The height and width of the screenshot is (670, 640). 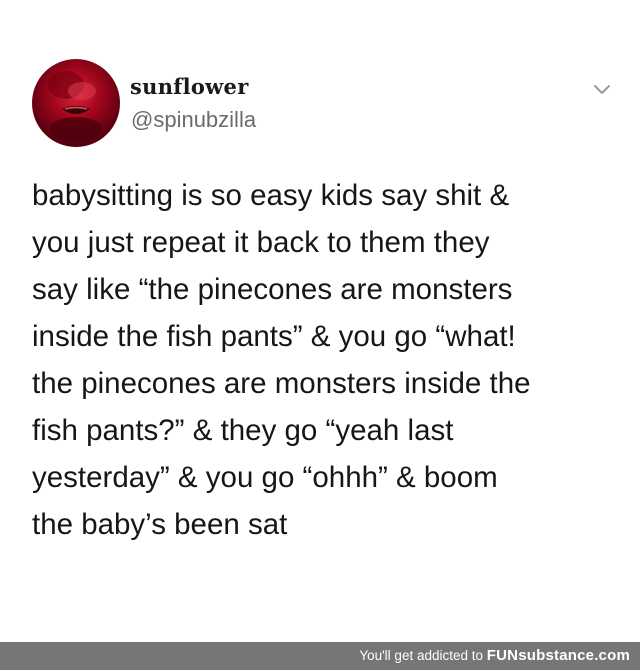 I want to click on tweet-text-line: inside the fish pants” & you go “what!, so click(x=274, y=336).